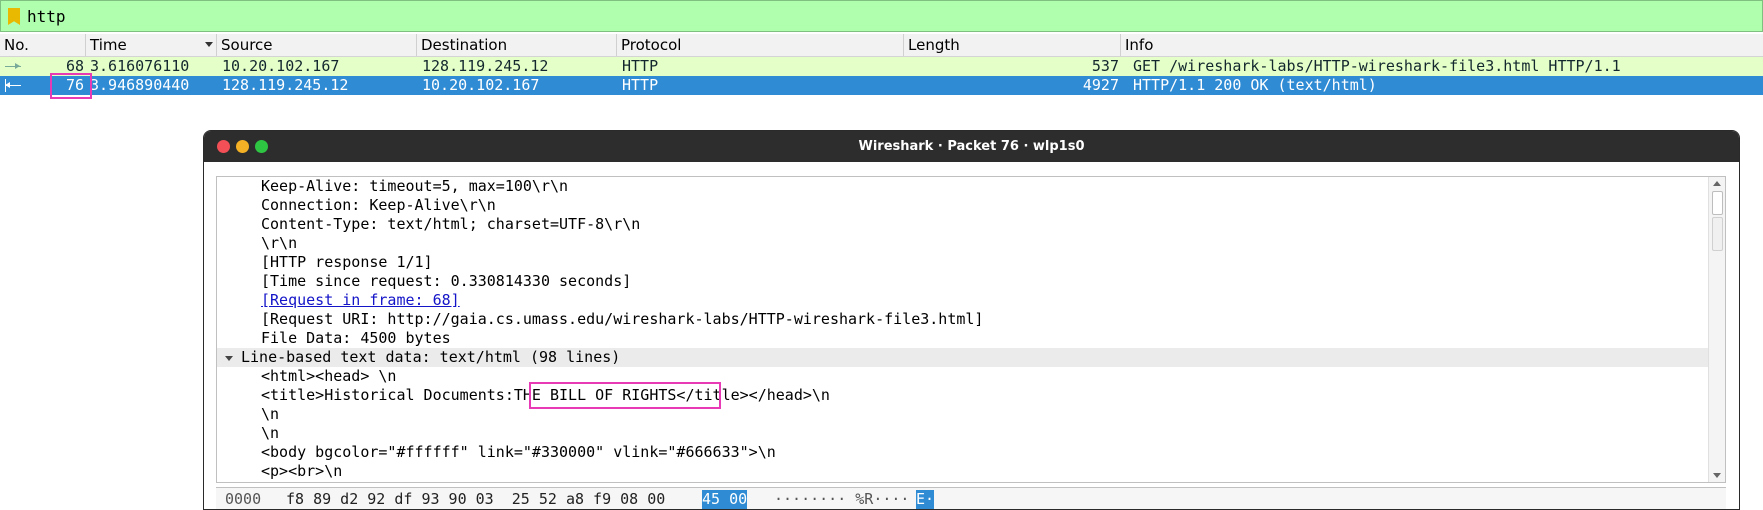 The height and width of the screenshot is (510, 1763). Describe the element at coordinates (209, 44) in the screenshot. I see `sort-descending-icon` at that location.